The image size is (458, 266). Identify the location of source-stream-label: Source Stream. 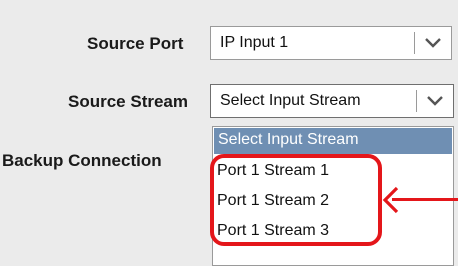
(128, 101).